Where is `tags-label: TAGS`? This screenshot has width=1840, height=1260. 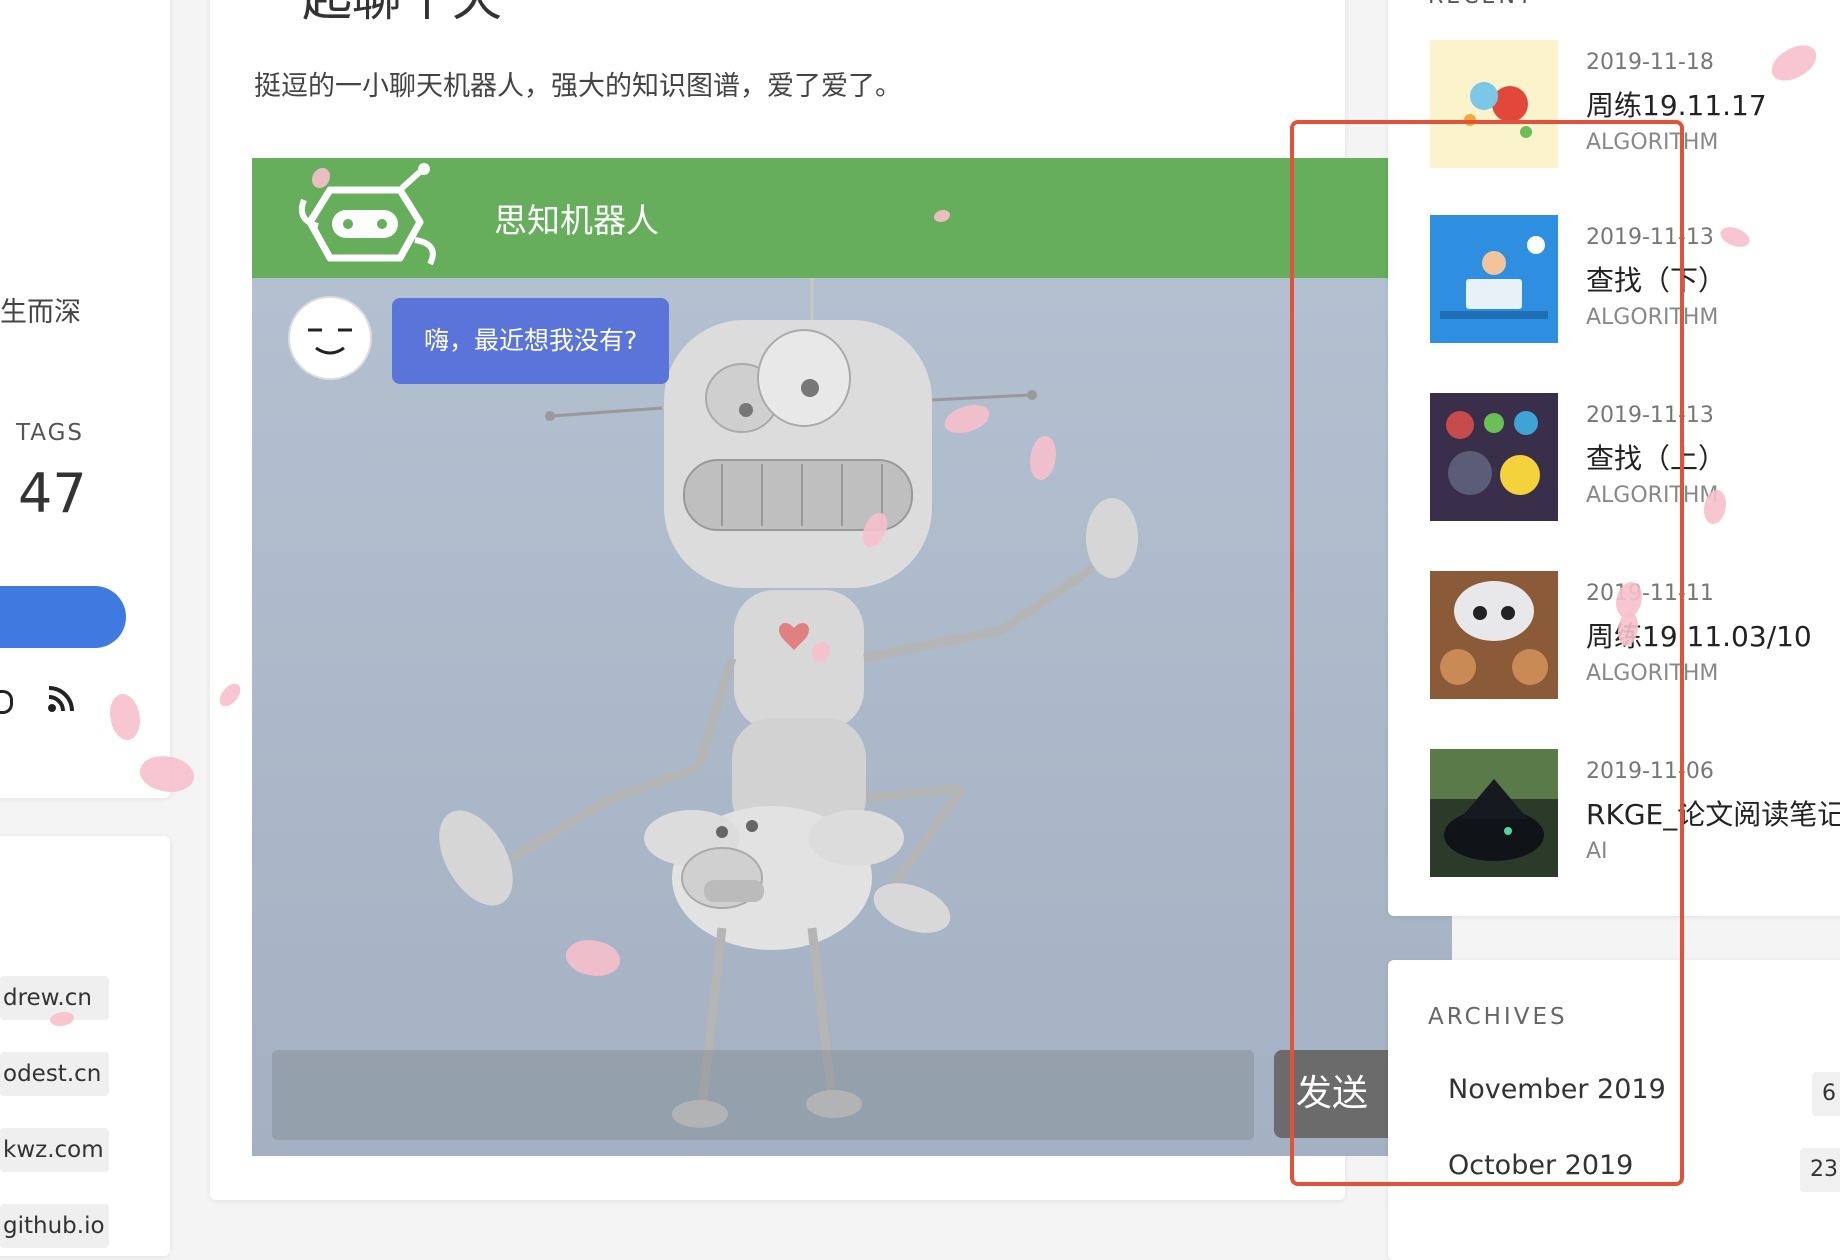 tags-label: TAGS is located at coordinates (50, 433).